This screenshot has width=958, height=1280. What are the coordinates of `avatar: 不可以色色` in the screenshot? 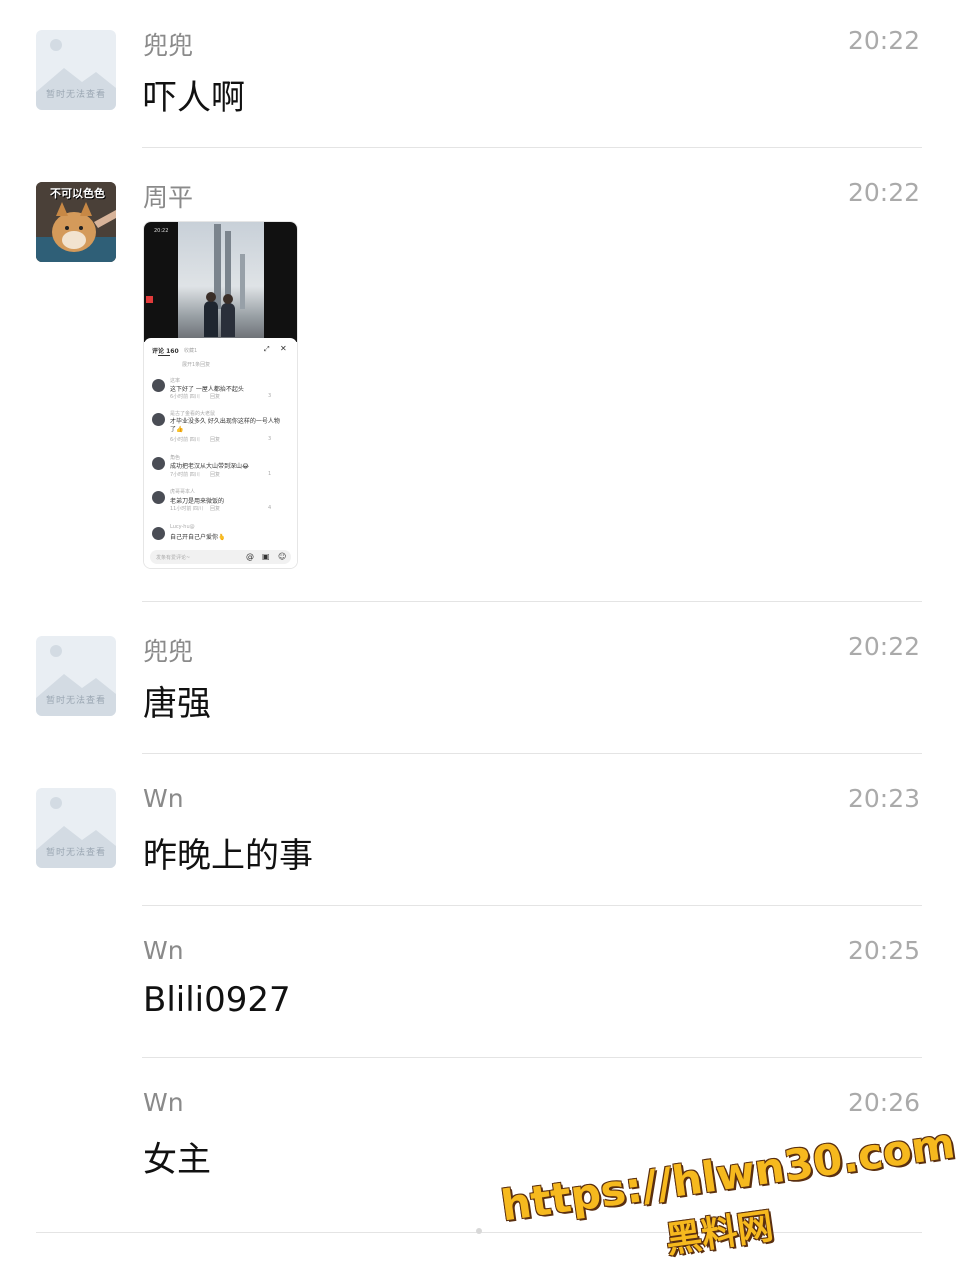 It's located at (76, 222).